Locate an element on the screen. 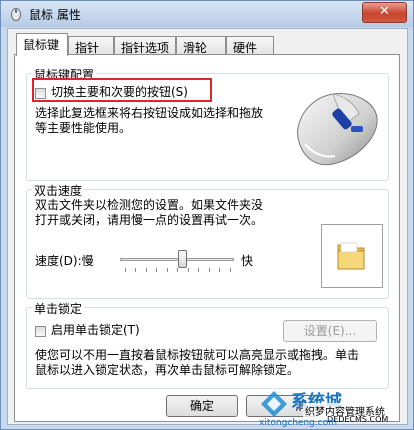 This screenshot has width=414, height=430. mouse-app-icon is located at coordinates (16, 14).